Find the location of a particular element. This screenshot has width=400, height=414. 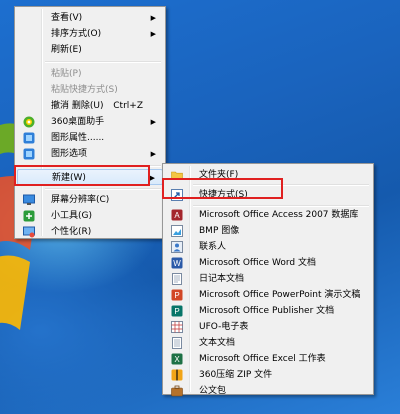

menu-item-refresh: 刷新(E) is located at coordinates (90, 50).